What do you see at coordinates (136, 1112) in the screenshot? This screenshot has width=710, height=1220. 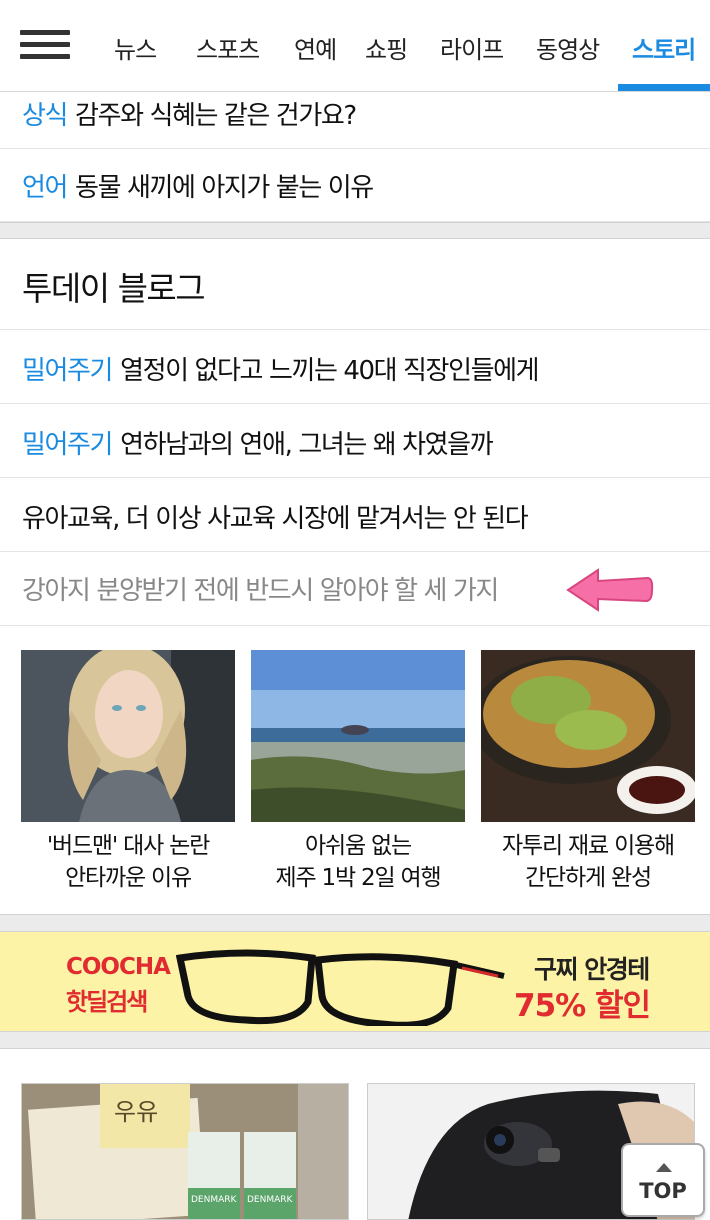 I see `milk-label: 우유` at bounding box center [136, 1112].